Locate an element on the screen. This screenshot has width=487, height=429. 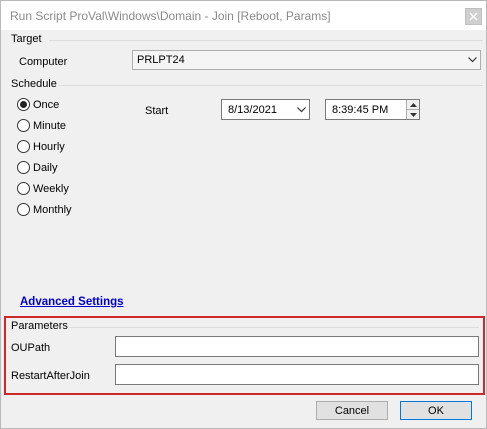
parameters-section-label: Parameters is located at coordinates (39, 326).